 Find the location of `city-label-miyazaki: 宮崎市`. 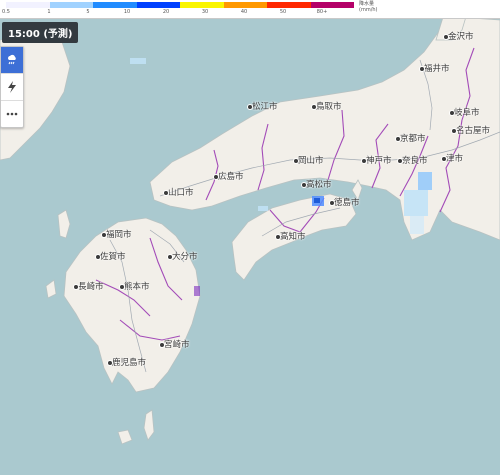

city-label-miyazaki: 宮崎市 is located at coordinates (177, 345).